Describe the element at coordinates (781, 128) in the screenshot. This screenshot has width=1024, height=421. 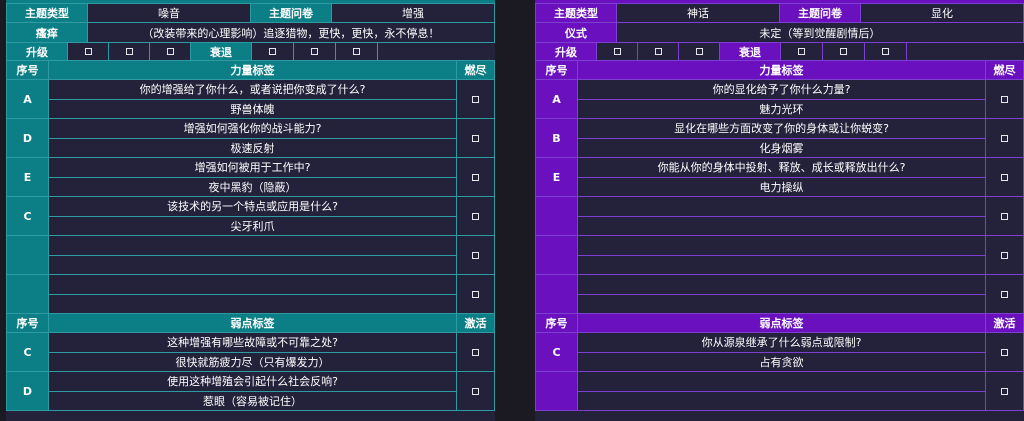
I see `power-tag-question: 显化在哪些方面改变了你的身体或让你蜕变?` at that location.